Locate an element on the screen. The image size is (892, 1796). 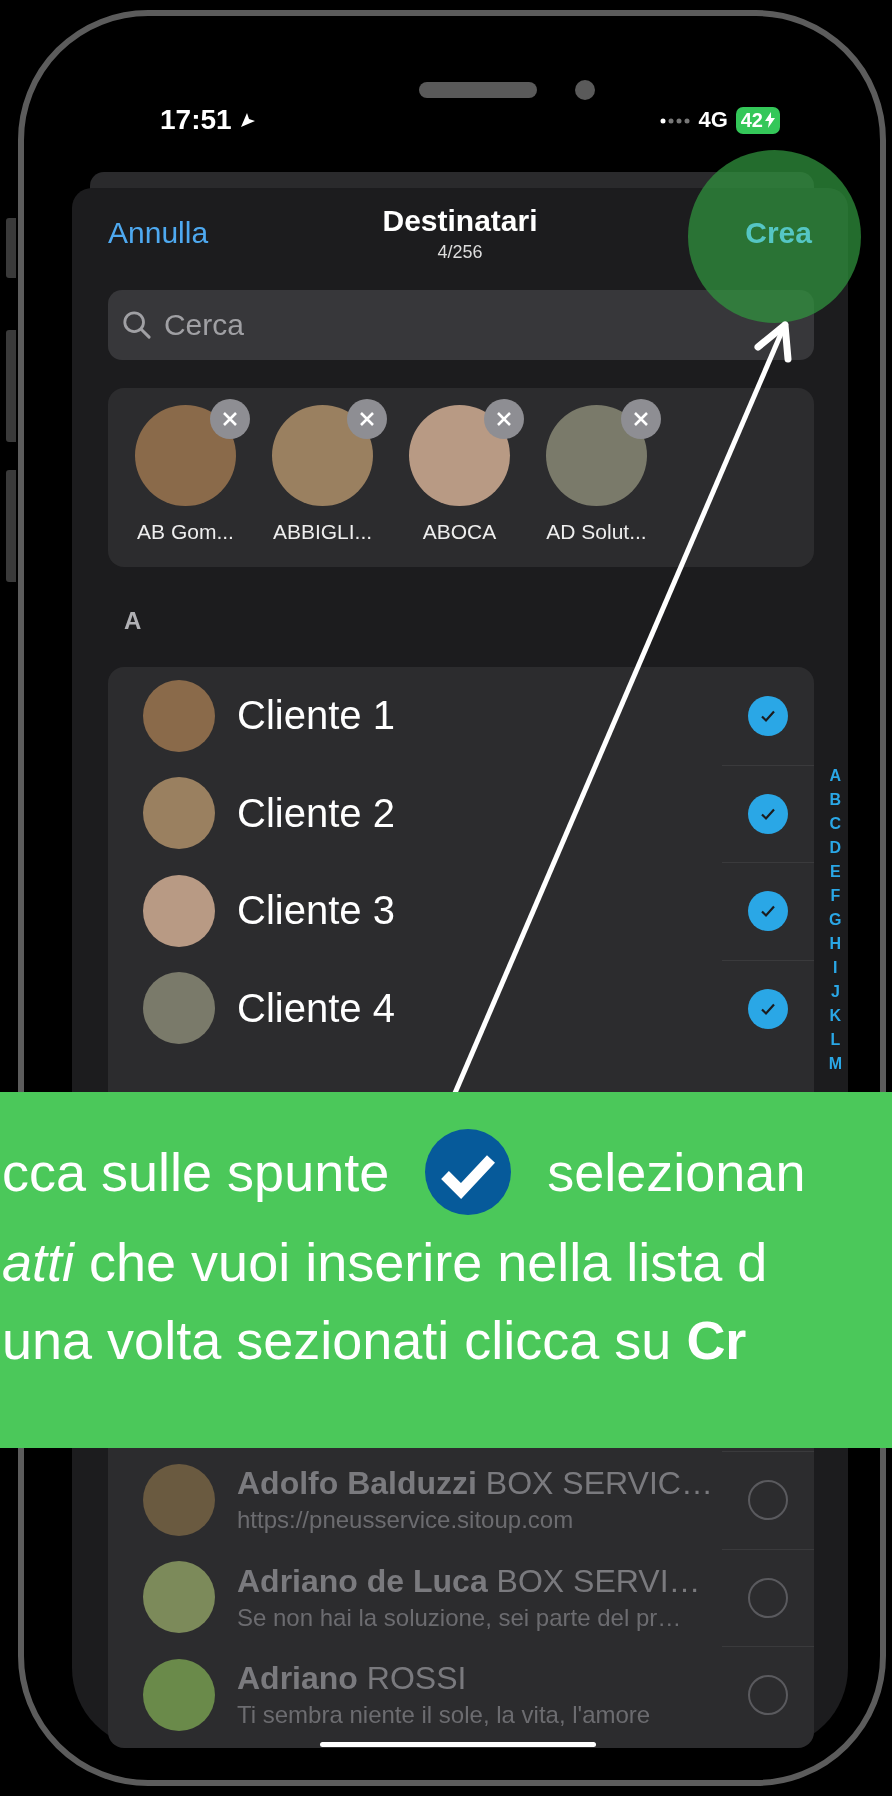
contact-name: Cliente 3 is located at coordinates (316, 911).